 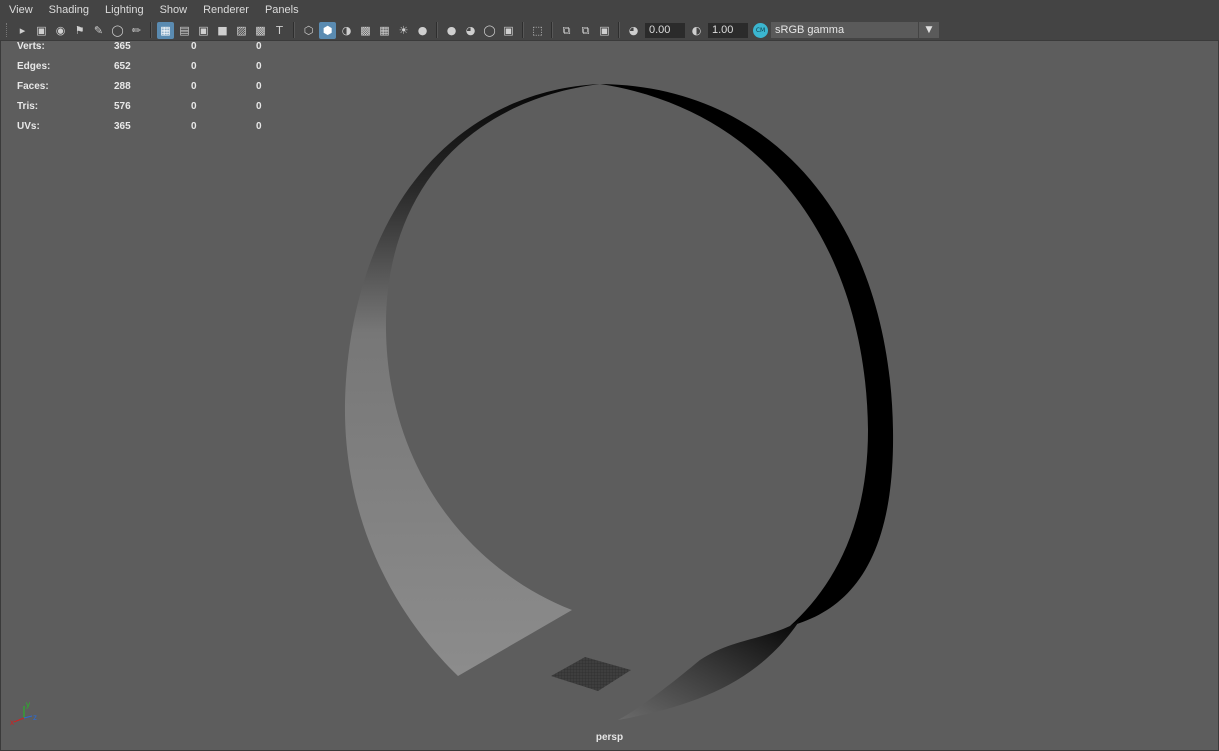 I want to click on hud-label: Verts:, so click(x=31, y=46).